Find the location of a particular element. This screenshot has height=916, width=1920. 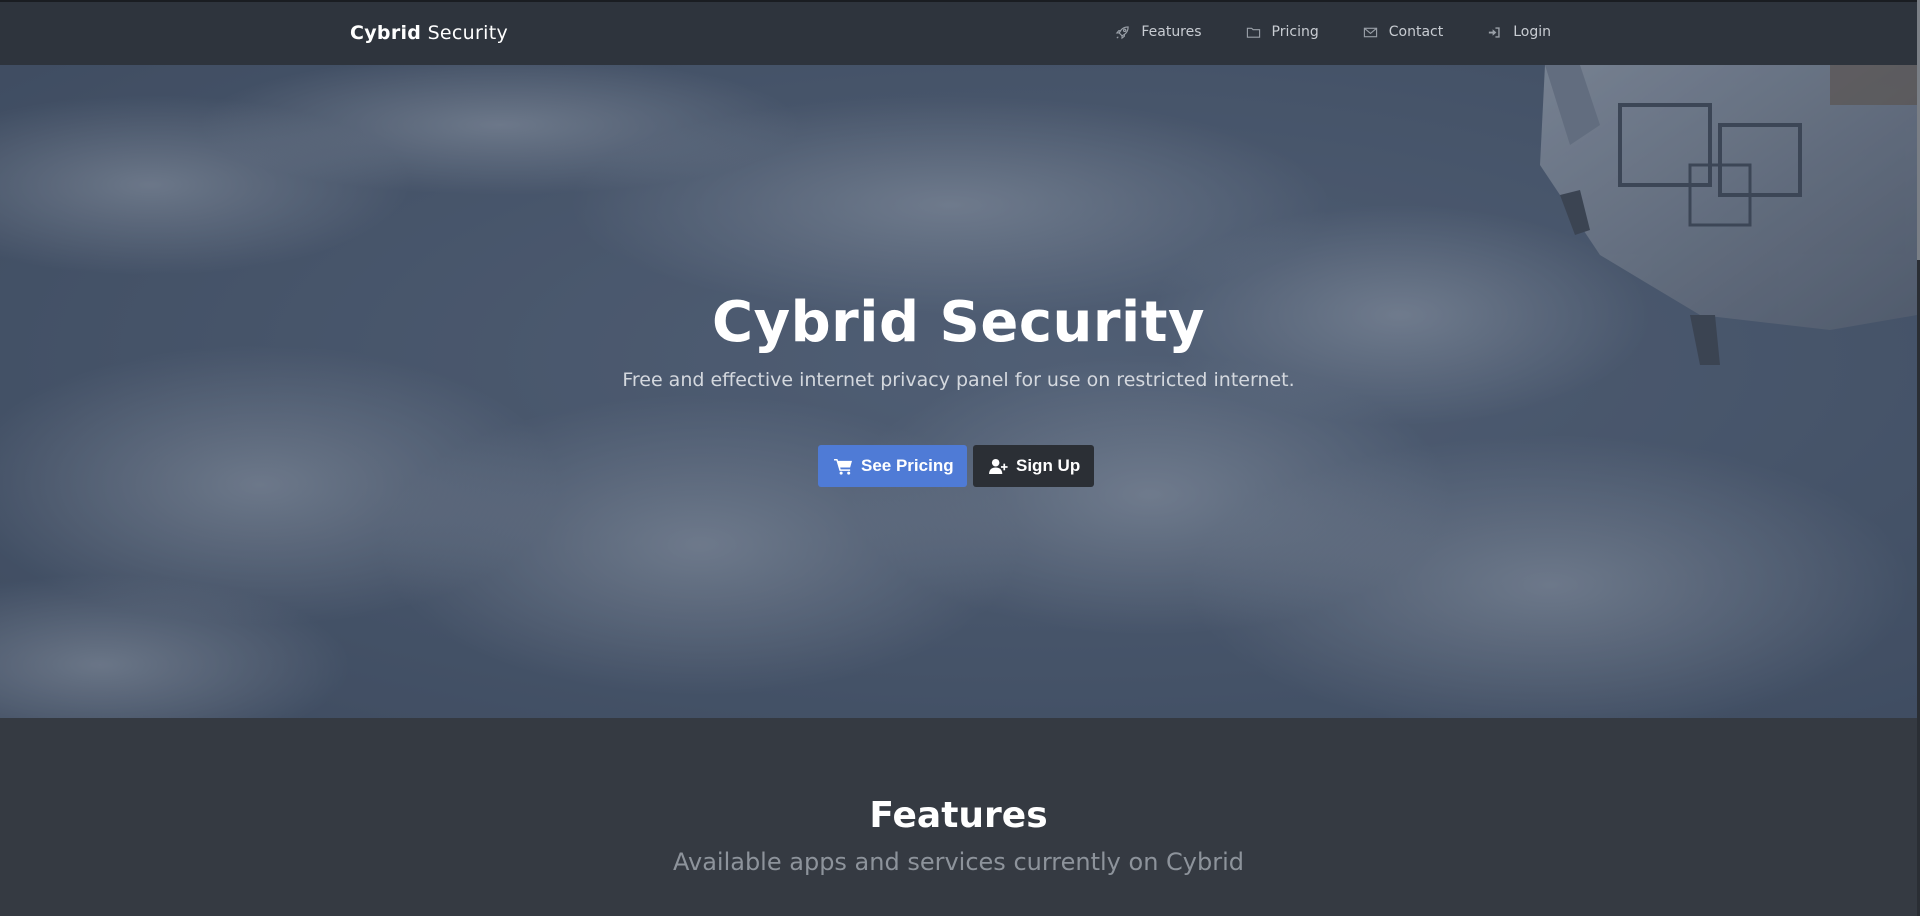

brand-logo: Cybrid Security is located at coordinates (429, 33).